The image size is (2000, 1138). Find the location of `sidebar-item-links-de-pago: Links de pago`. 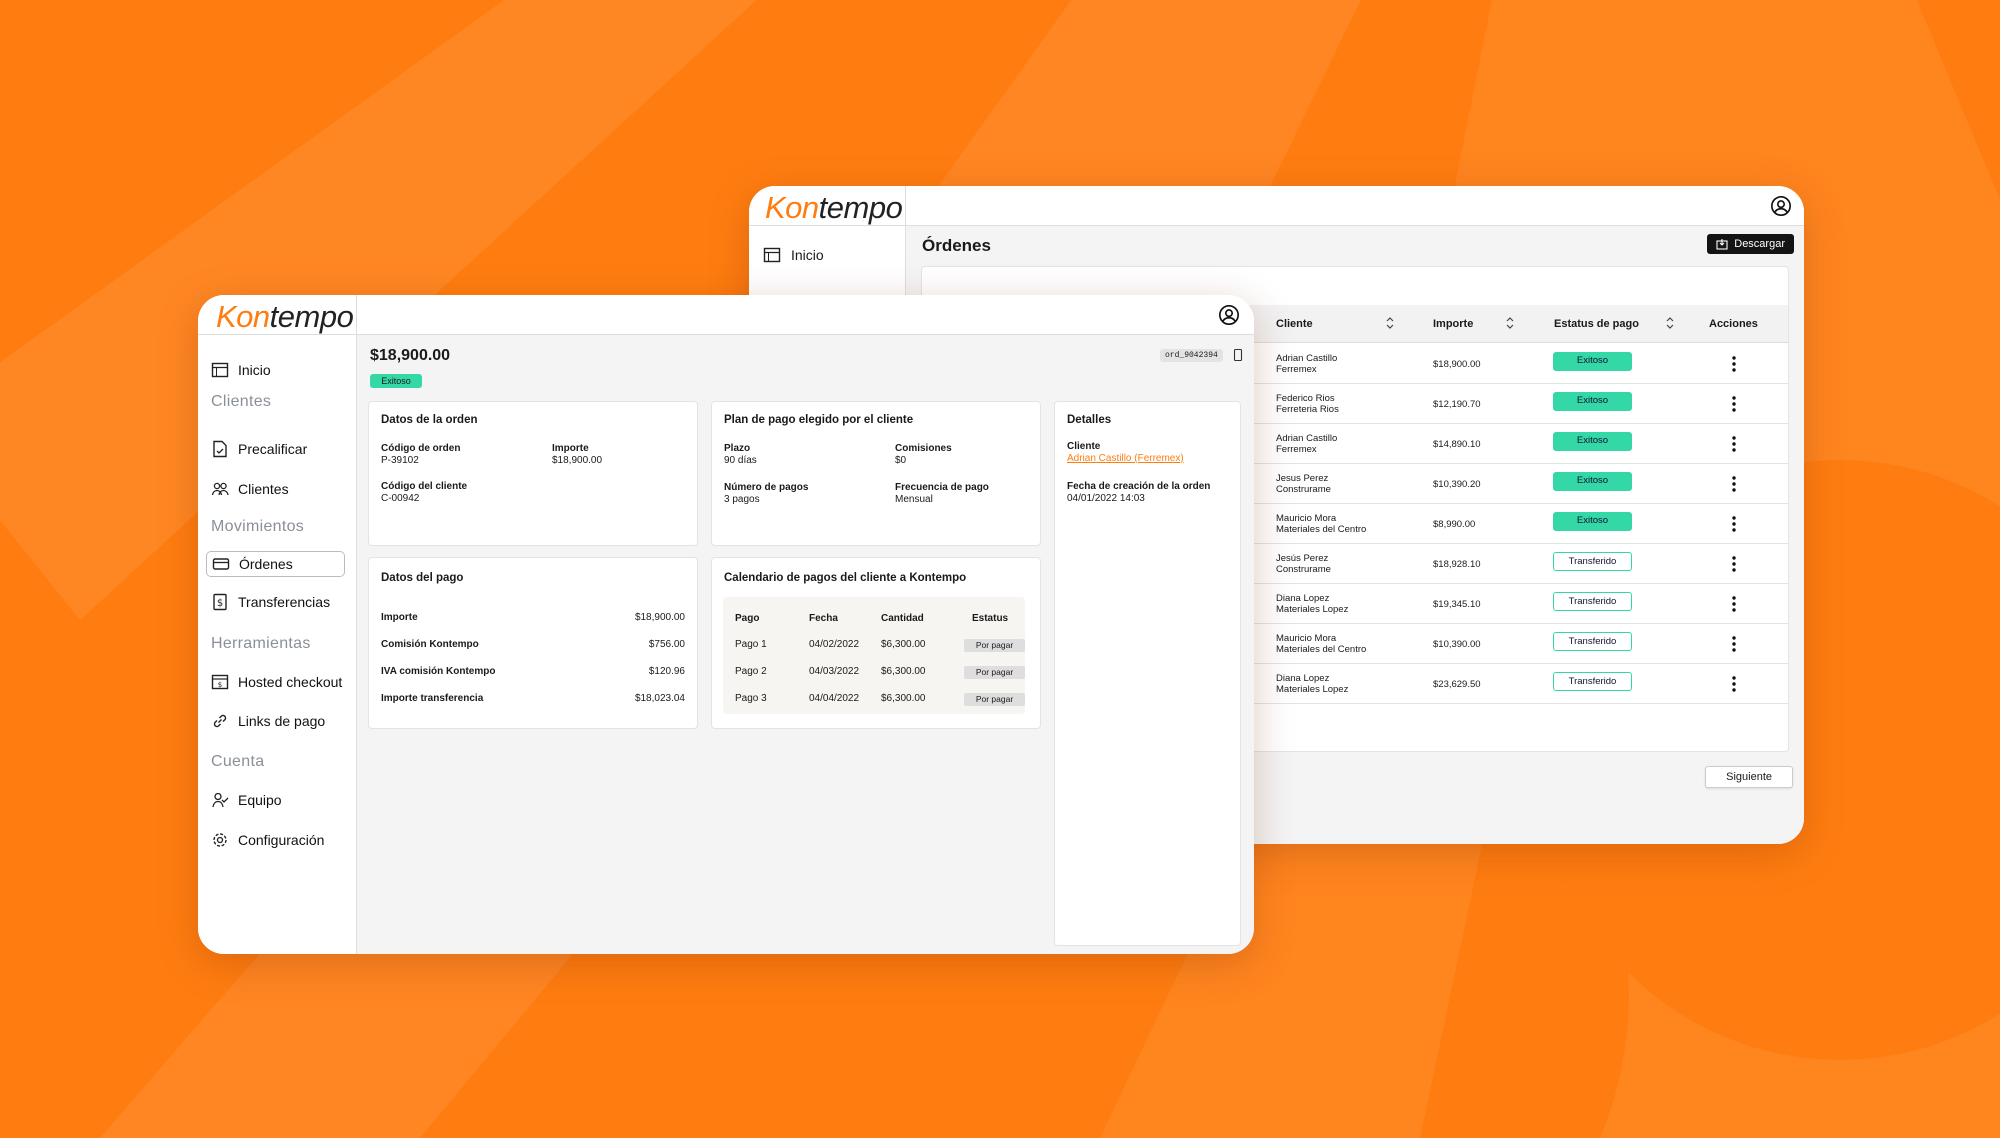

sidebar-item-links-de-pago: Links de pago is located at coordinates (268, 721).